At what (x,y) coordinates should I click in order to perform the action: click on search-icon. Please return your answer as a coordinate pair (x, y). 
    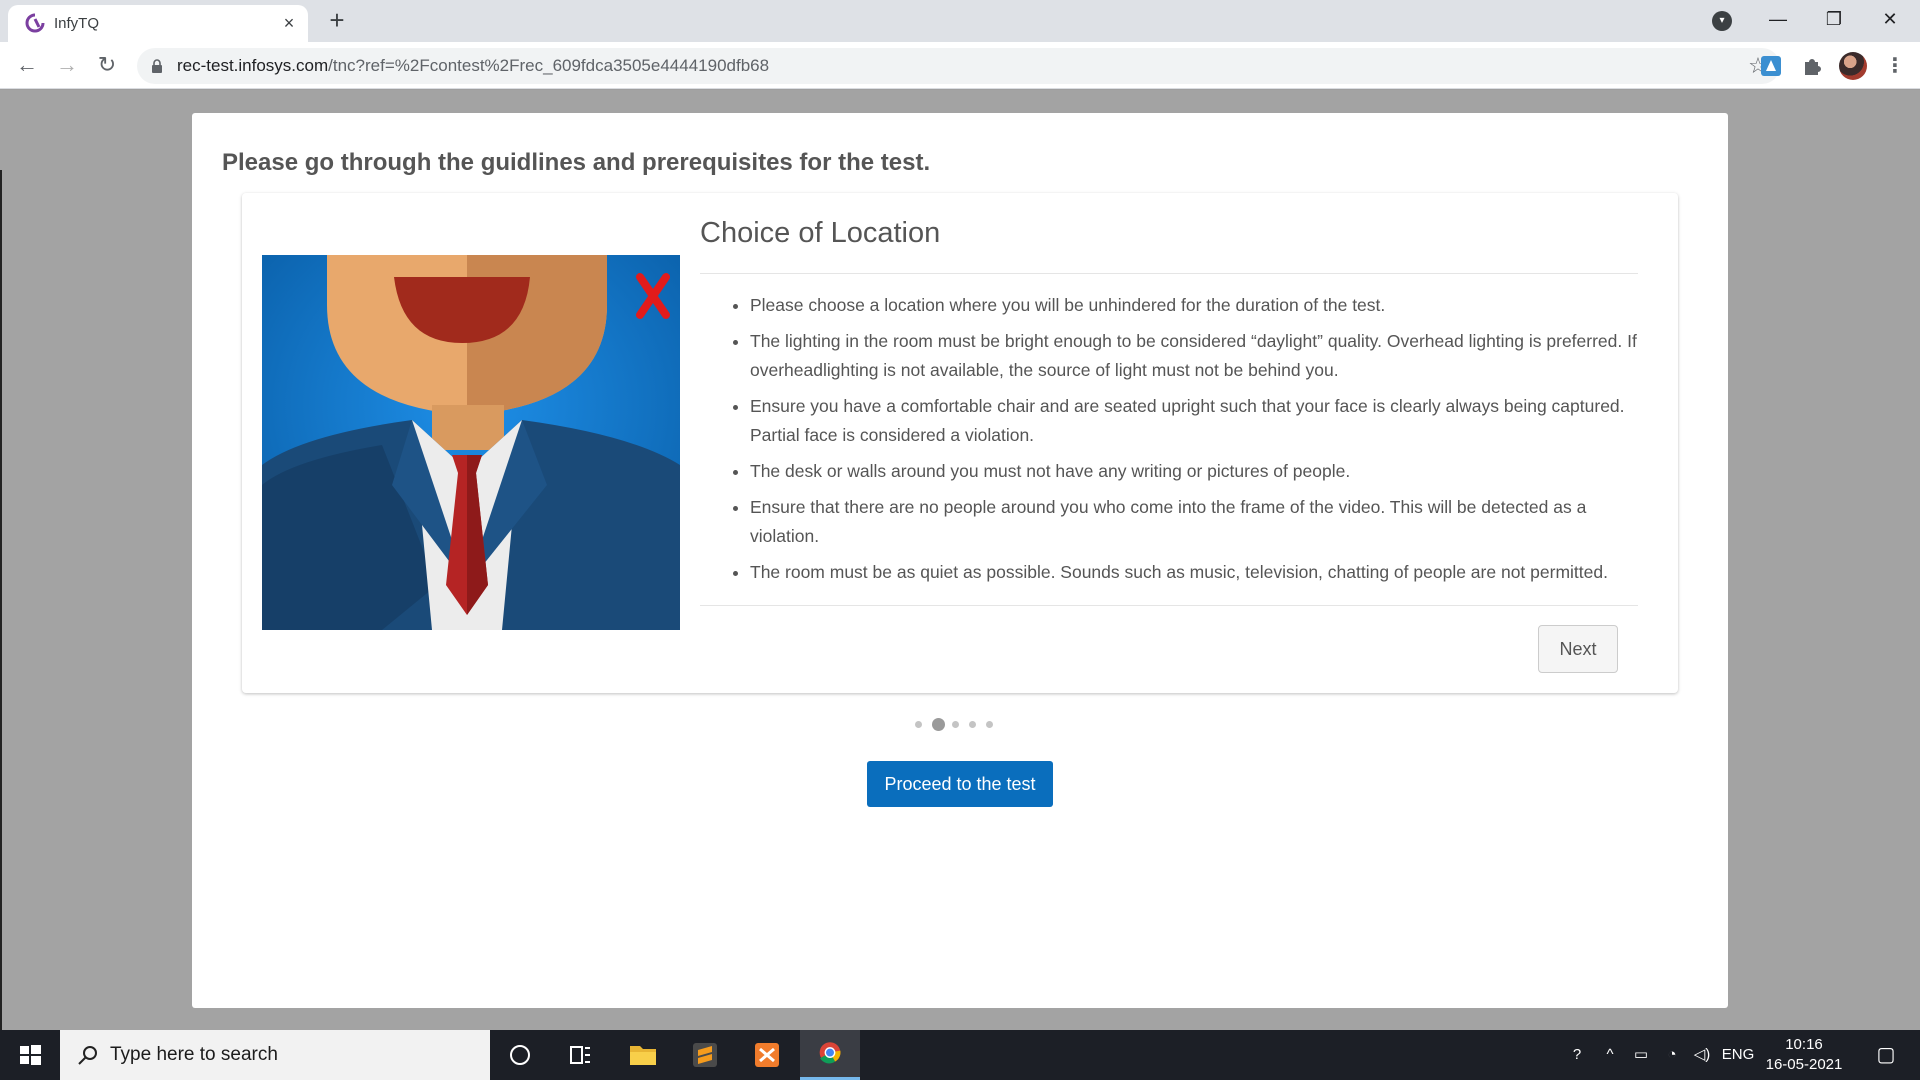
    Looking at the image, I should click on (87, 1055).